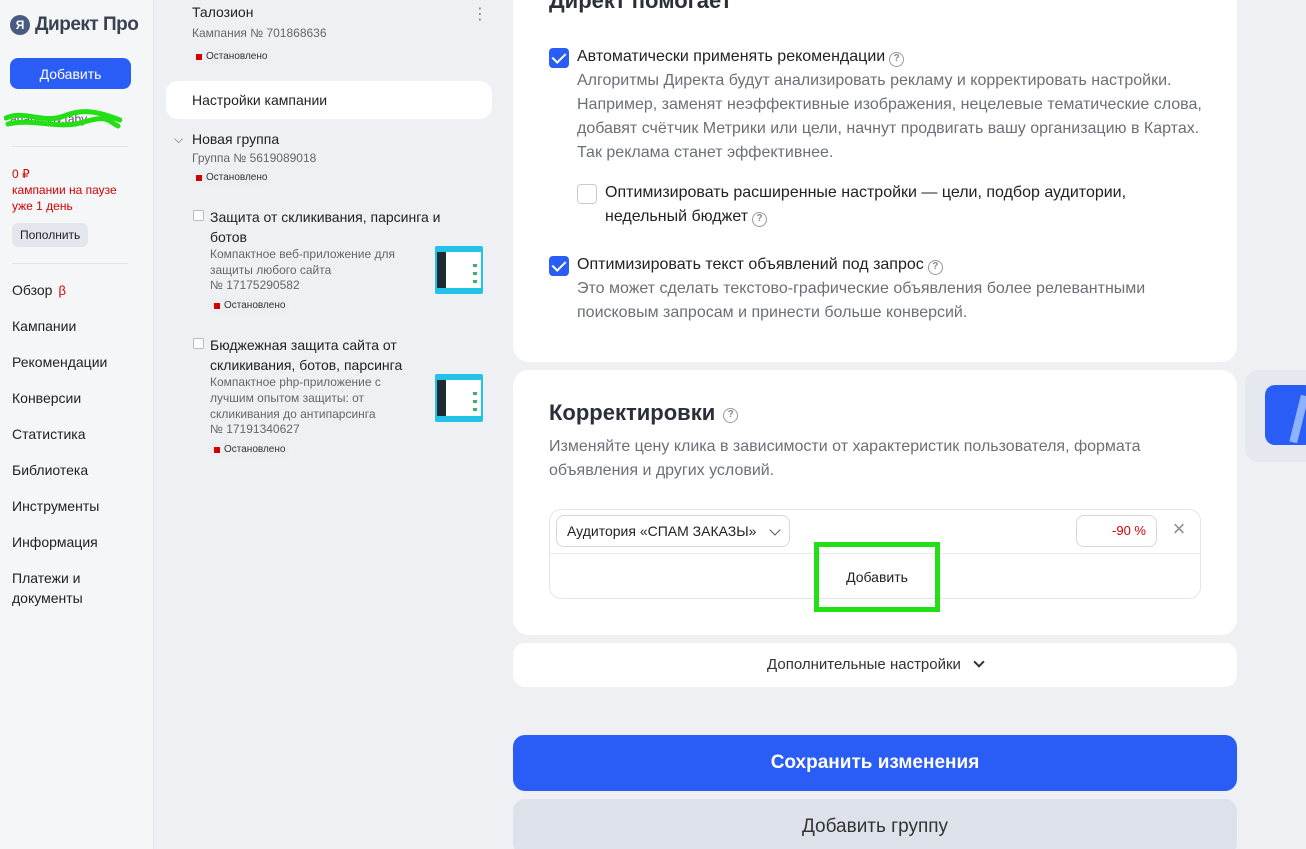 This screenshot has height=849, width=1306. I want to click on beta-badge: β, so click(62, 290).